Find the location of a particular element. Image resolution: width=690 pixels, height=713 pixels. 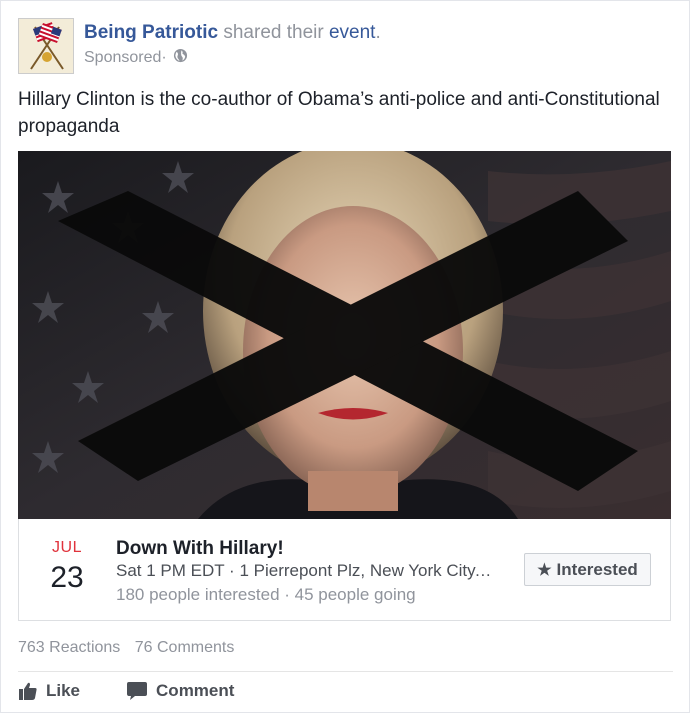

sponsored-label: Sponsored is located at coordinates (122, 58).